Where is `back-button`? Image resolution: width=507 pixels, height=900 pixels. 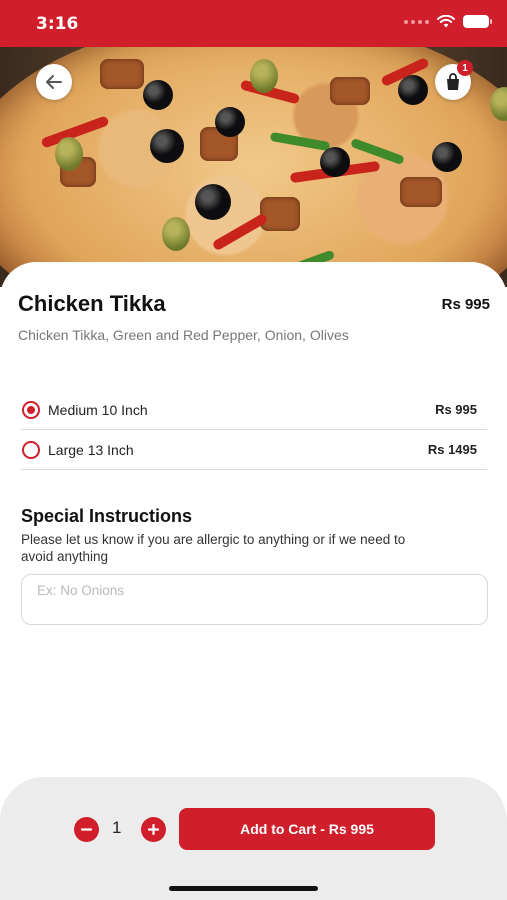
back-button is located at coordinates (54, 82).